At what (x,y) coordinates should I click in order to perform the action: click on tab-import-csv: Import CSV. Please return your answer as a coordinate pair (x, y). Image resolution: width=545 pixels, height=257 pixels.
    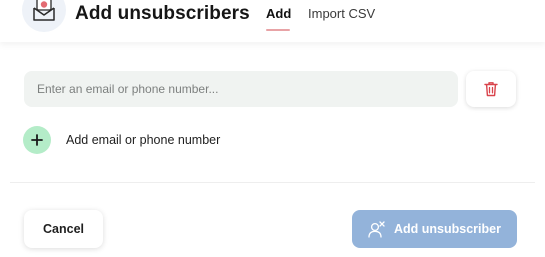
    Looking at the image, I should click on (341, 13).